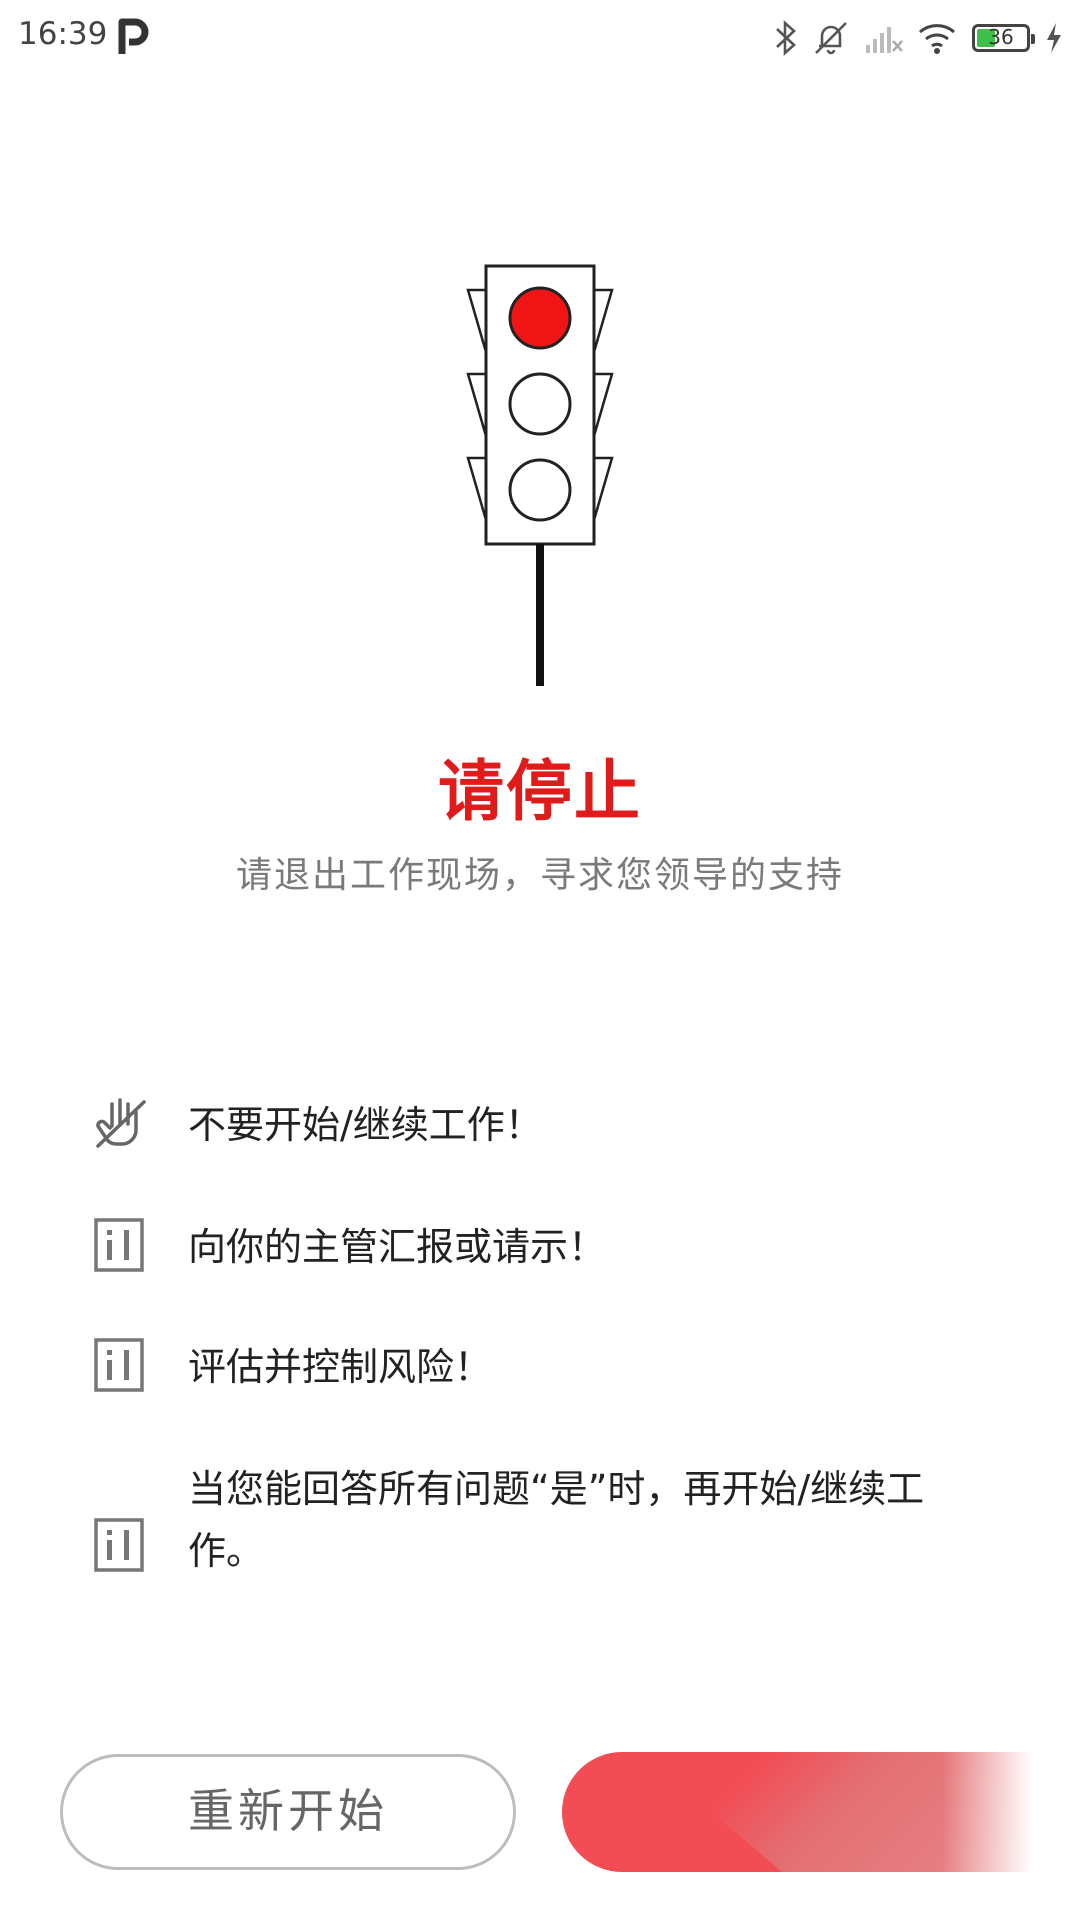 This screenshot has width=1080, height=1920. What do you see at coordinates (540, 791) in the screenshot?
I see `page-title: 请停止` at bounding box center [540, 791].